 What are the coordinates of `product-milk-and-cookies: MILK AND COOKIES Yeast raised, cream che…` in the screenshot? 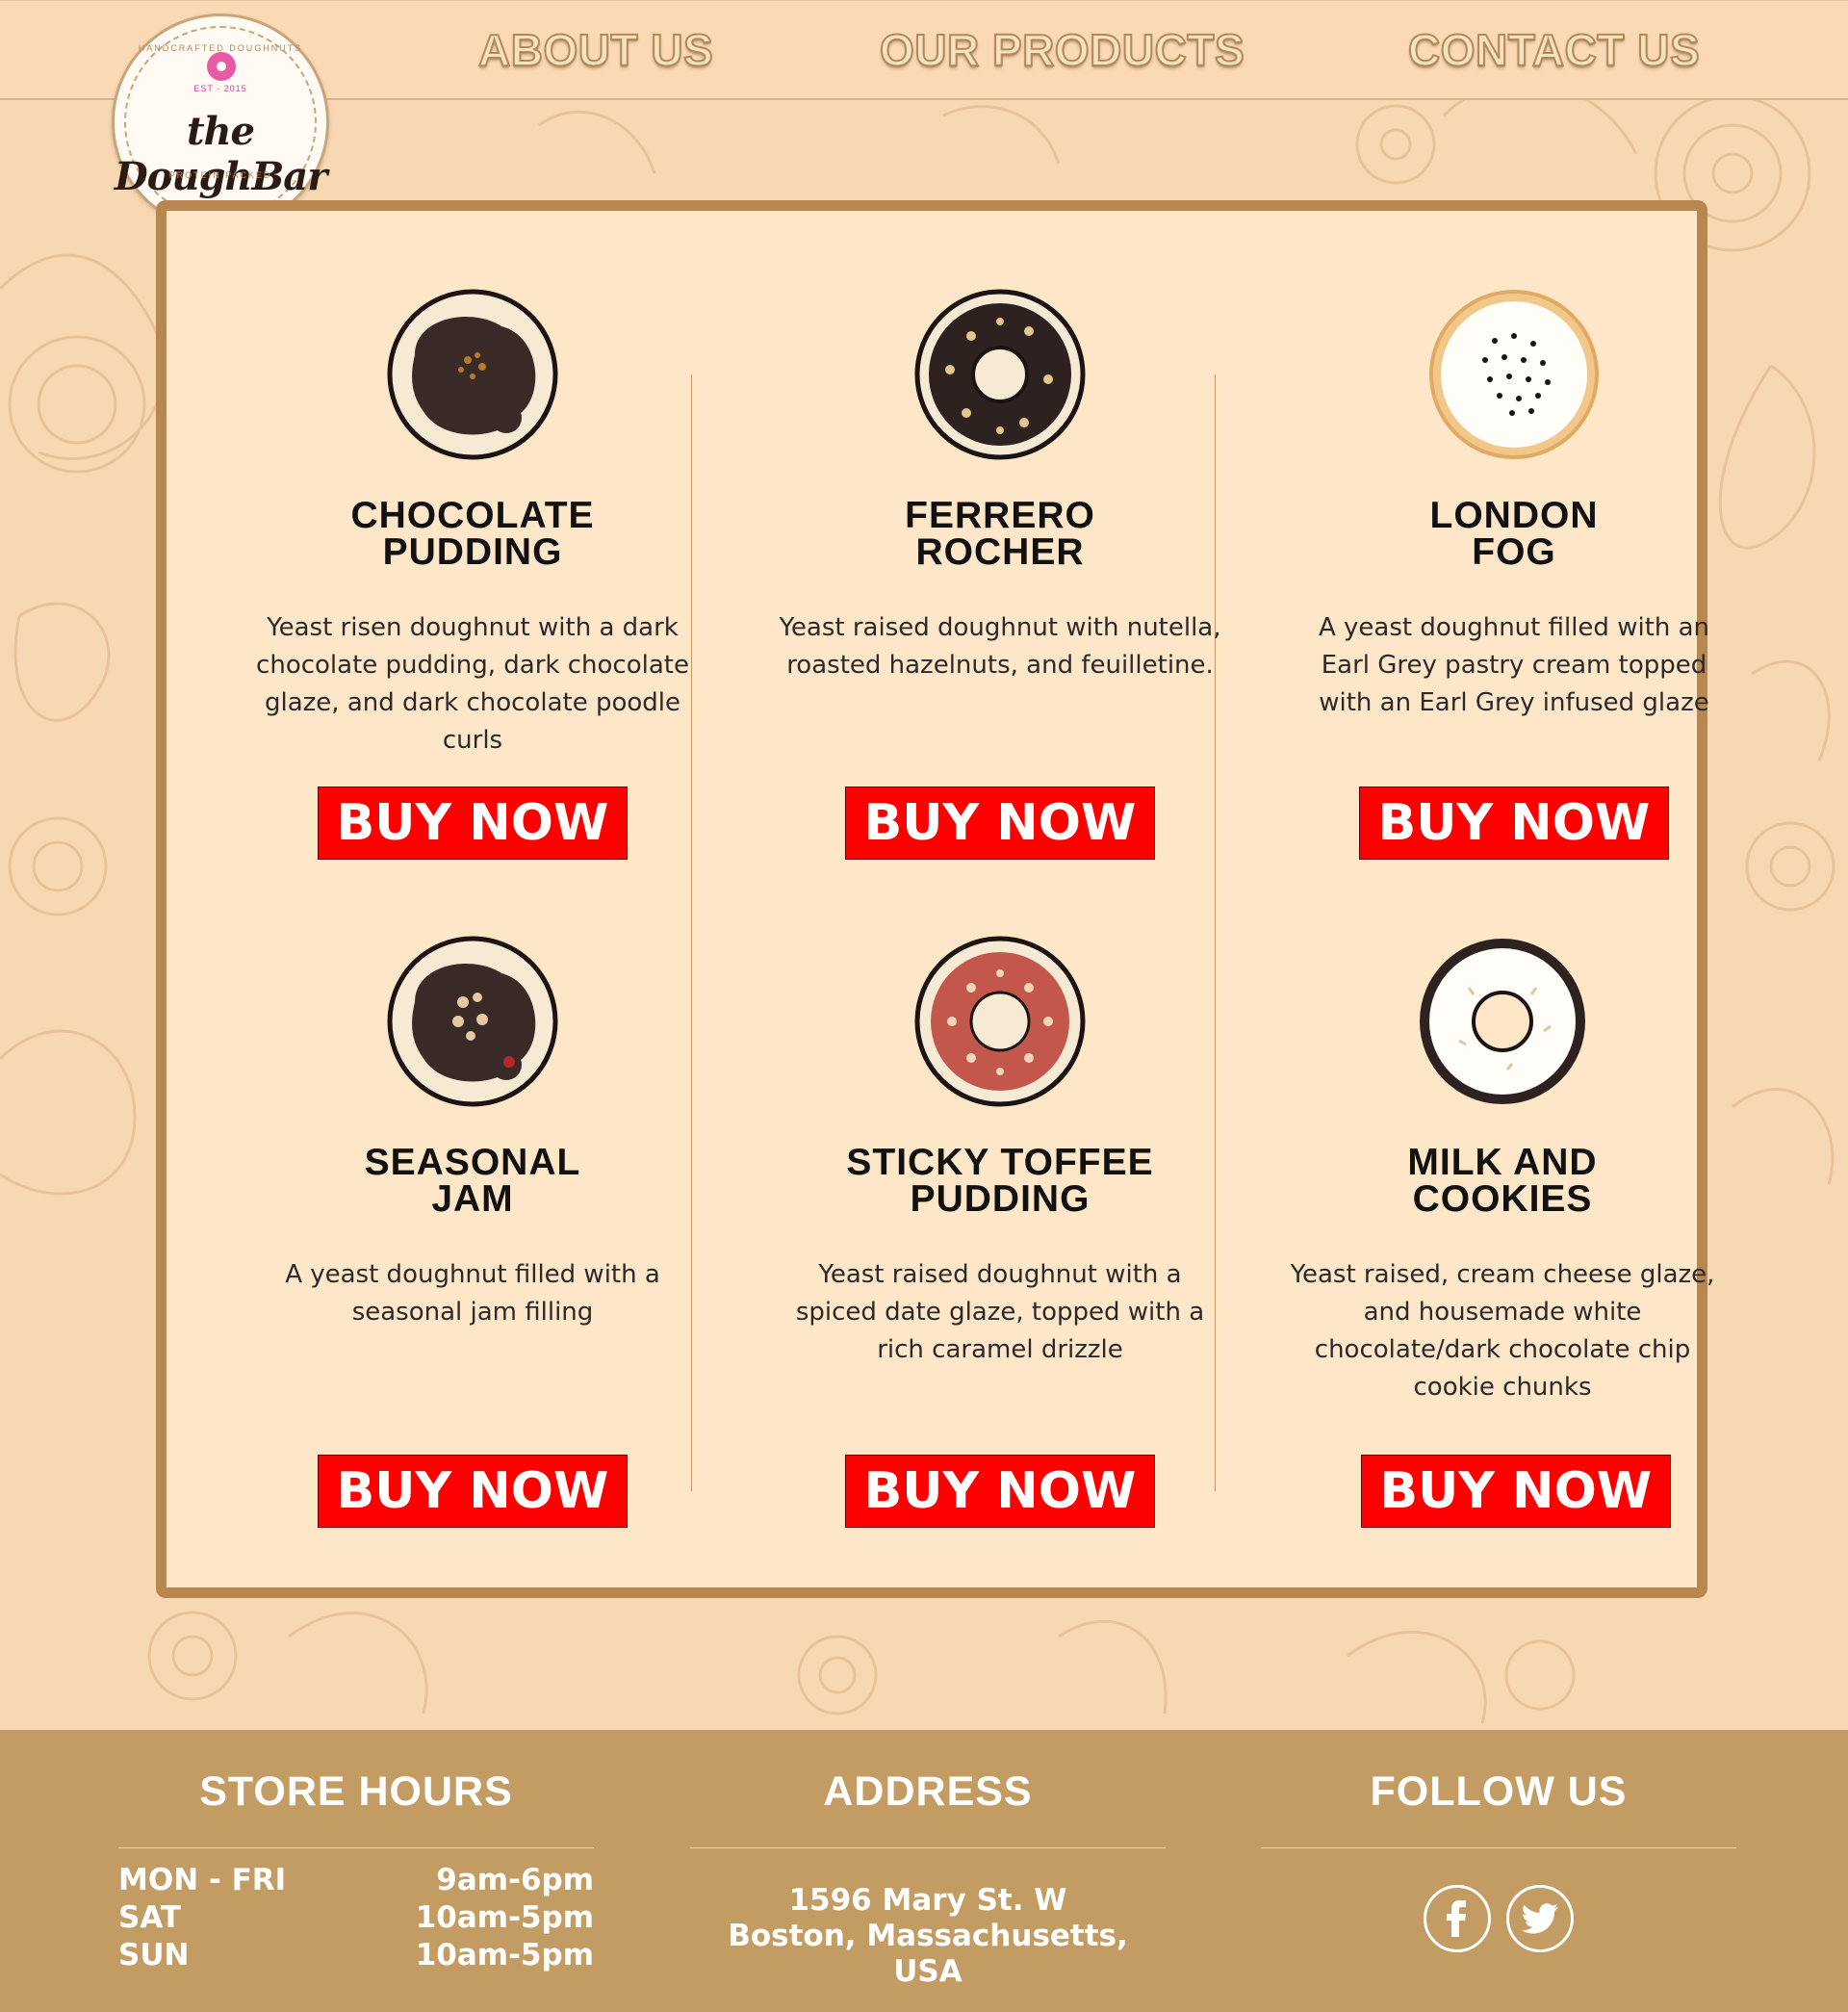 It's located at (1502, 1234).